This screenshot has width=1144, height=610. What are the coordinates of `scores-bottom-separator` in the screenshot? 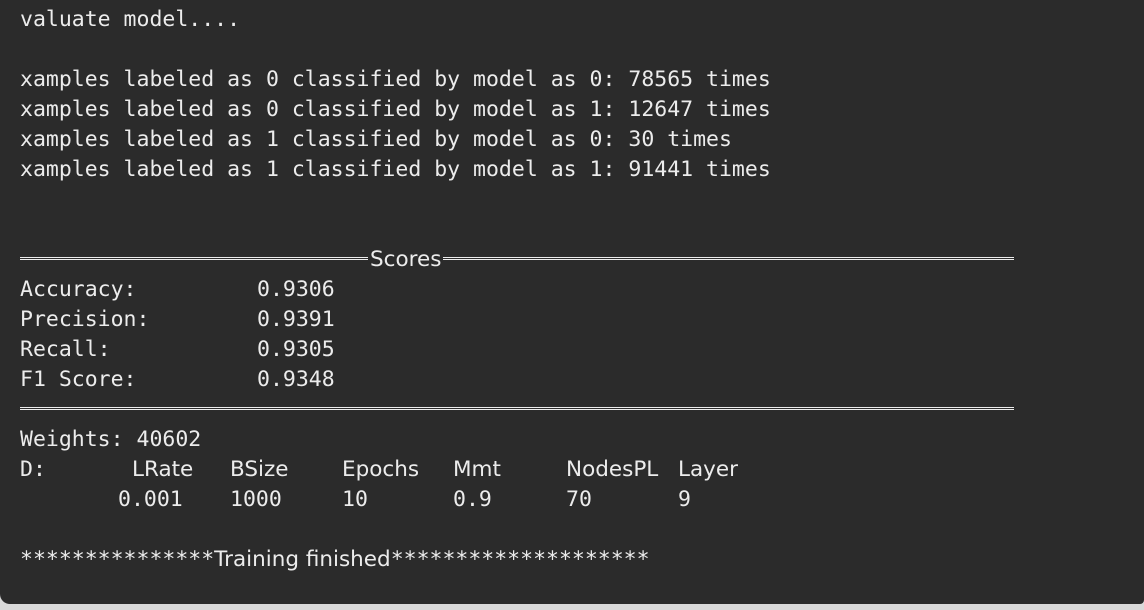 It's located at (517, 412).